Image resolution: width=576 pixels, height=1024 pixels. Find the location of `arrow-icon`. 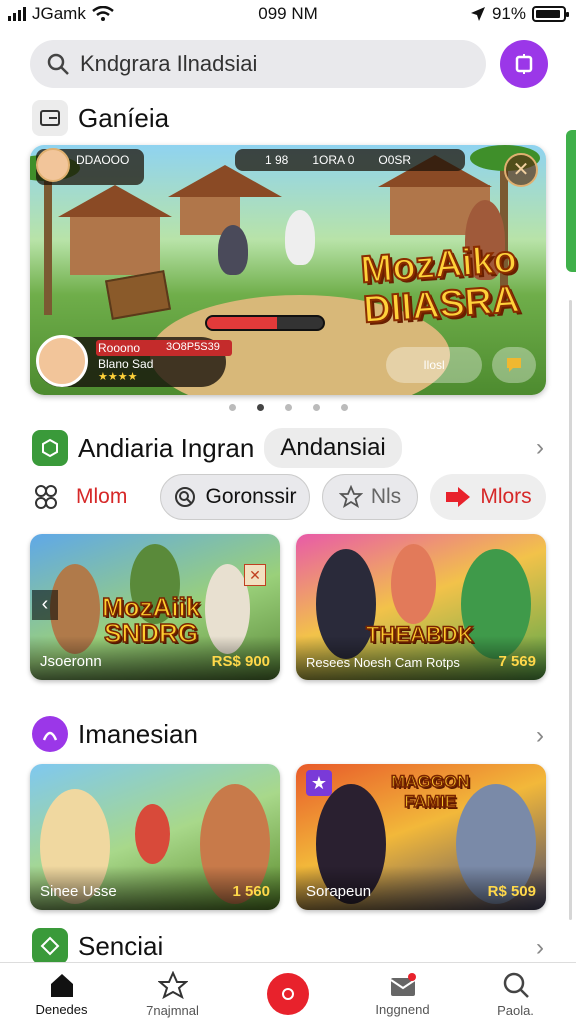

arrow-icon is located at coordinates (458, 497).